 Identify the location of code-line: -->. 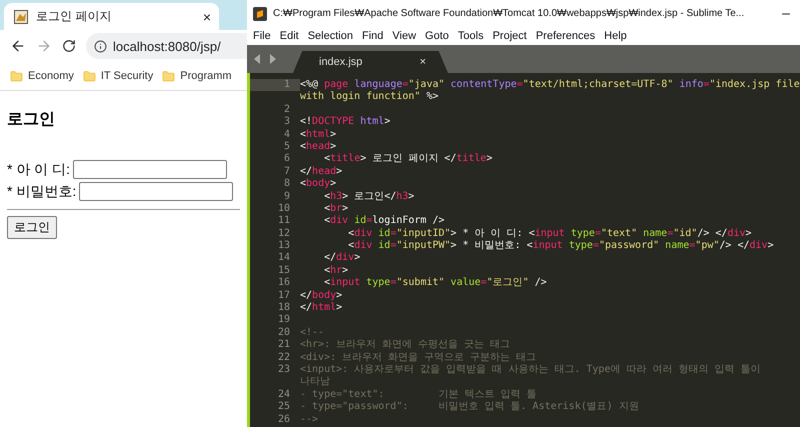
(309, 420).